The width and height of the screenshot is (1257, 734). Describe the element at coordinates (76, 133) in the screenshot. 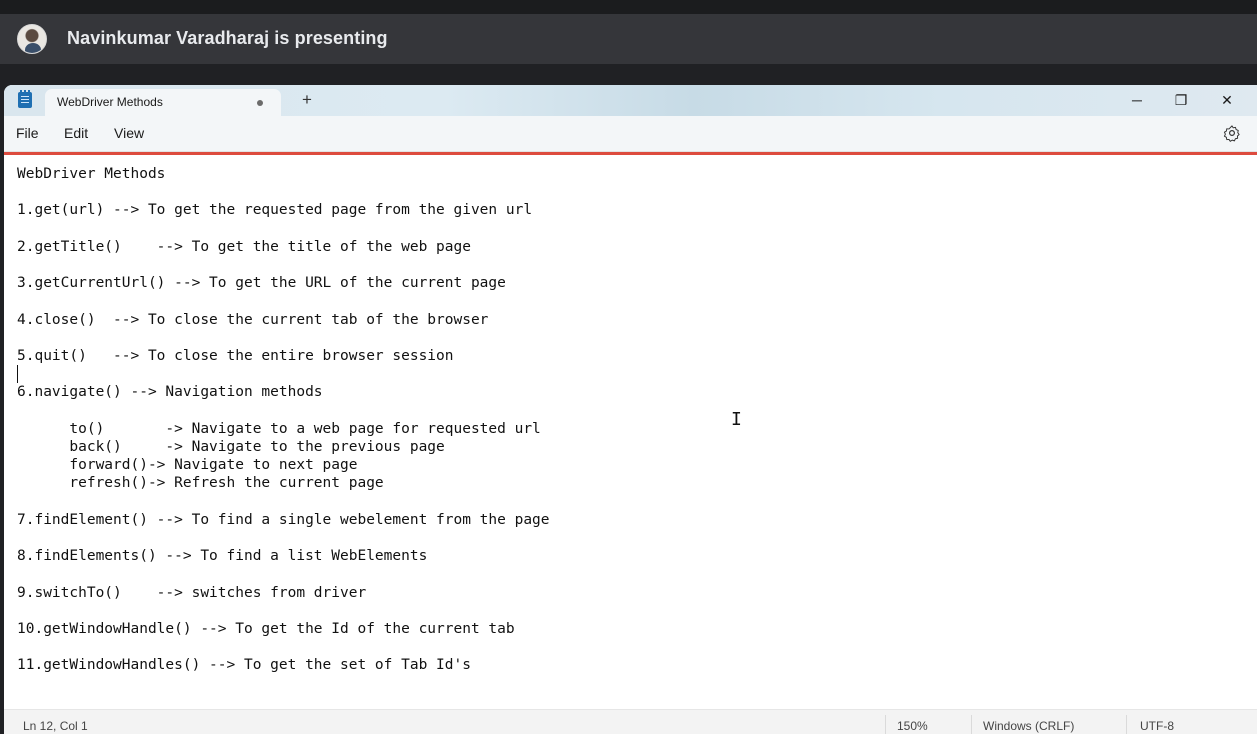

I see `menu-edit: Edit` at that location.